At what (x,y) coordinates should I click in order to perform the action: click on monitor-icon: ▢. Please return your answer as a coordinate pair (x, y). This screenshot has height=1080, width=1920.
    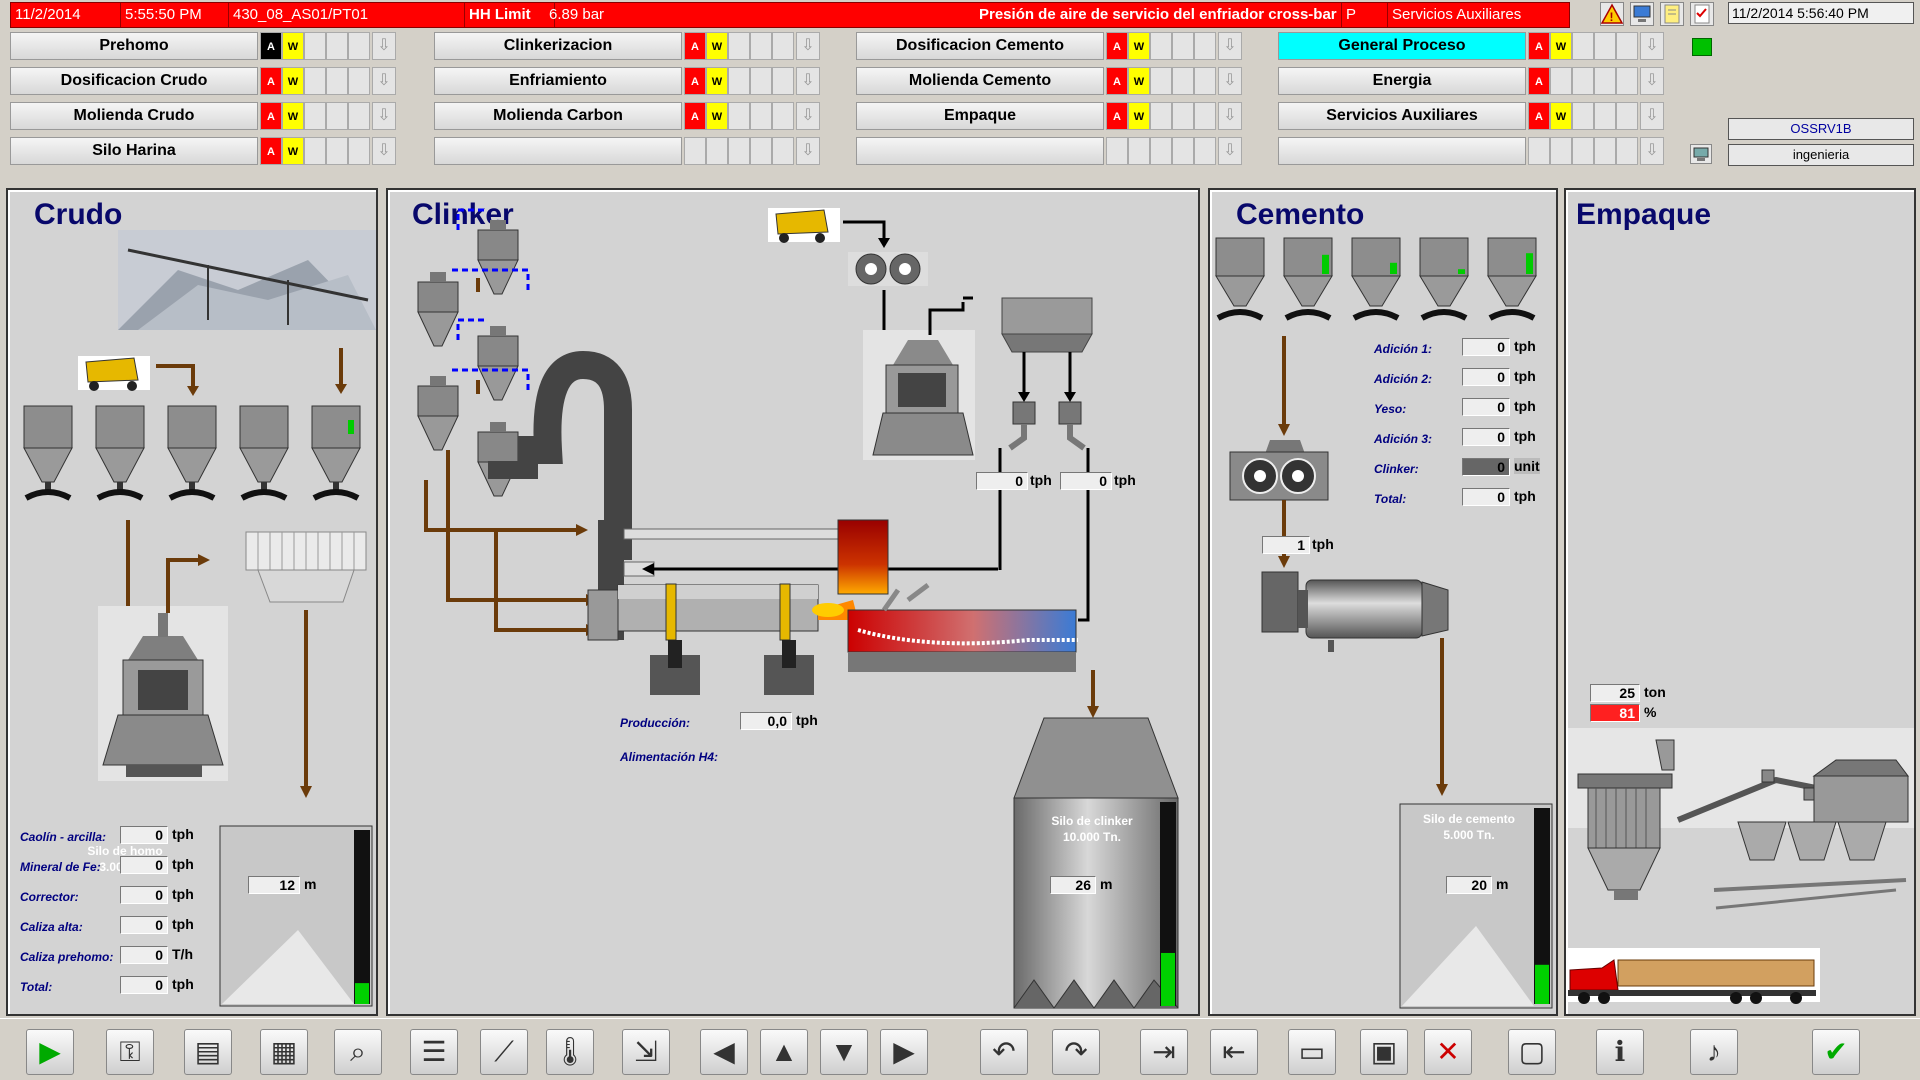
    Looking at the image, I should click on (1532, 1052).